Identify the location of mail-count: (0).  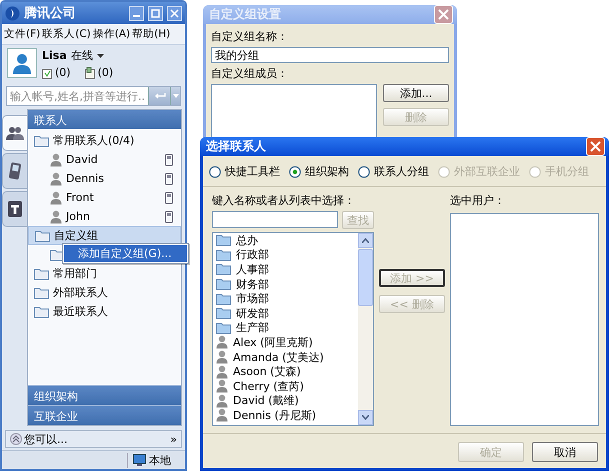
(63, 72).